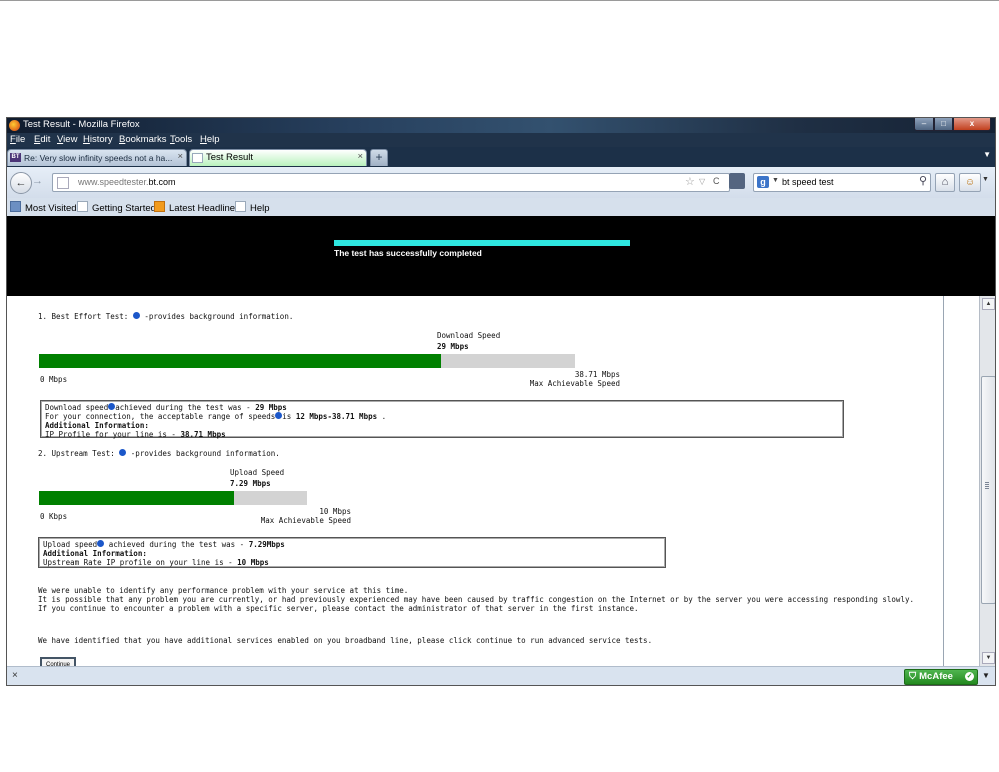 The width and height of the screenshot is (999, 772). I want to click on new-tab-button: +, so click(379, 157).